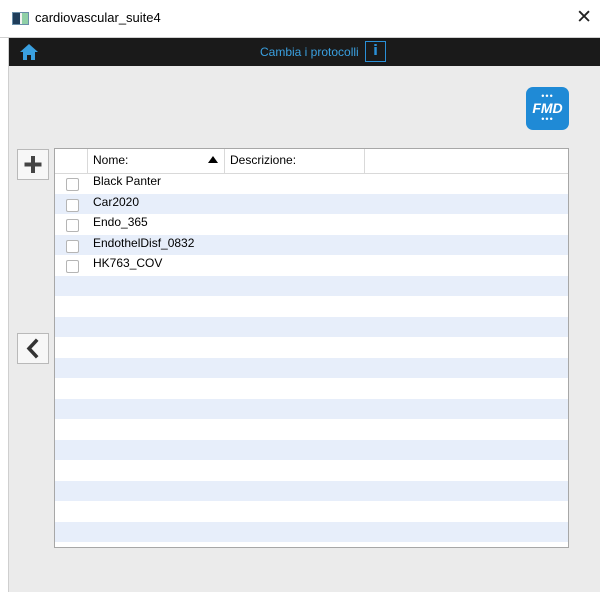  Describe the element at coordinates (128, 263) in the screenshot. I see `row-name: HK763_COV` at that location.